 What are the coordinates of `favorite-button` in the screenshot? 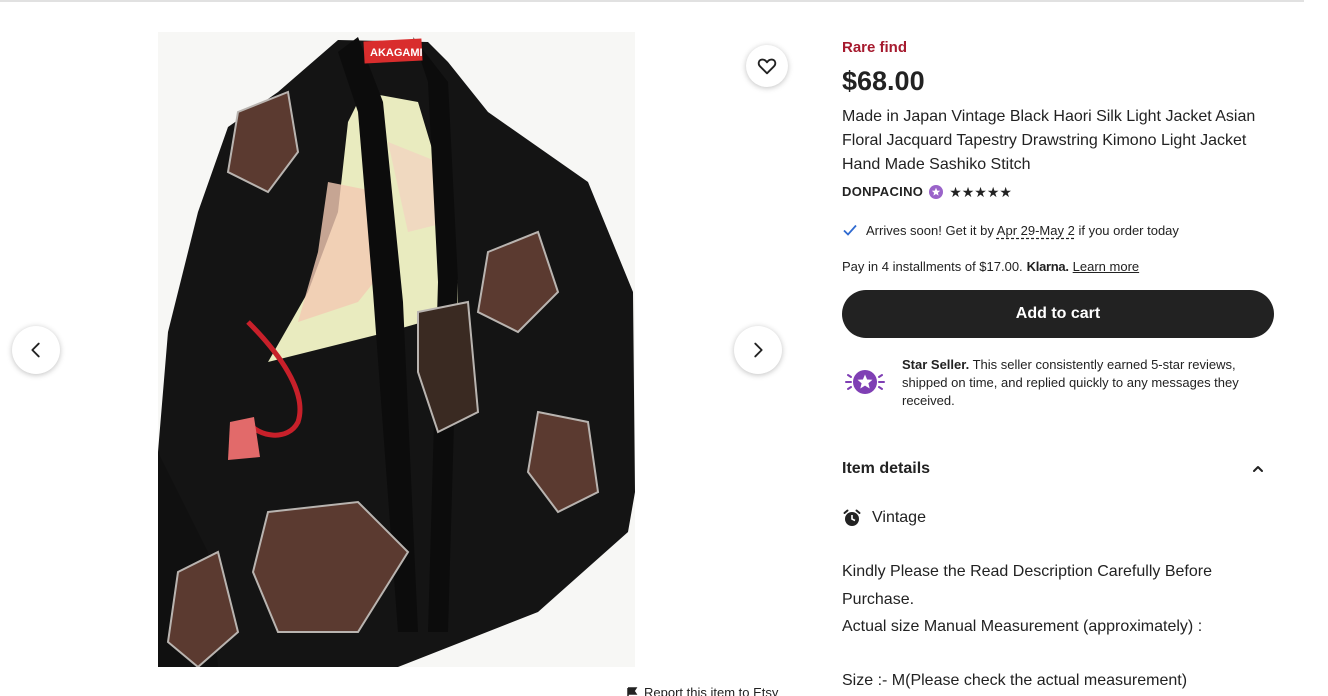 It's located at (767, 66).